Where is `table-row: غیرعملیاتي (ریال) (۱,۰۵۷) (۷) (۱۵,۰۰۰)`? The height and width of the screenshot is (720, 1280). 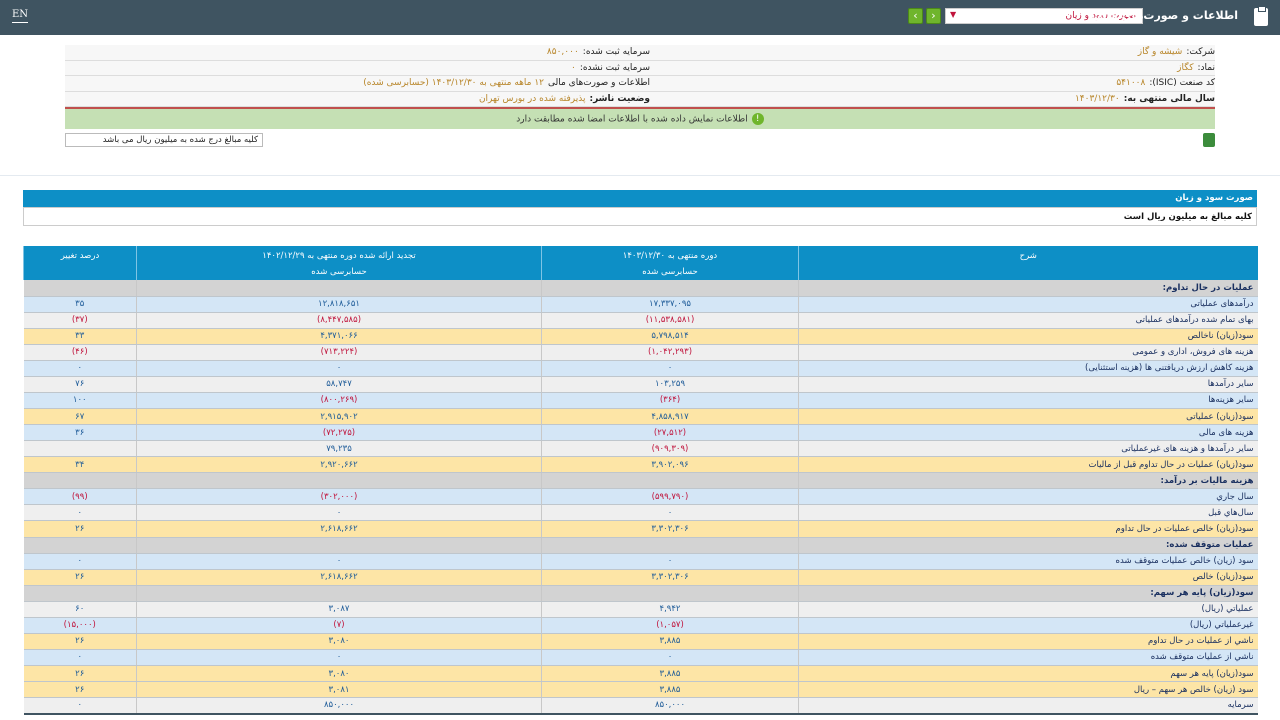
table-row: غیرعملیاتي (ریال) (۱,۰۵۷) (۷) (۱۵,۰۰۰) is located at coordinates (640, 625).